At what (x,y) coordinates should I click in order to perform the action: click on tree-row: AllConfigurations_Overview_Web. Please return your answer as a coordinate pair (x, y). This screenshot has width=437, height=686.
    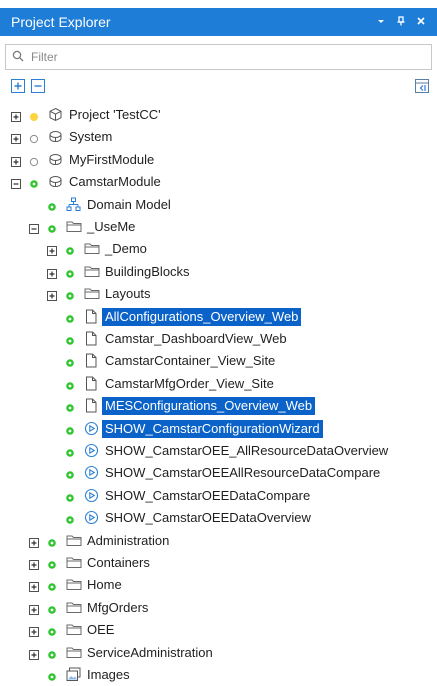
    Looking at the image, I should click on (218, 317).